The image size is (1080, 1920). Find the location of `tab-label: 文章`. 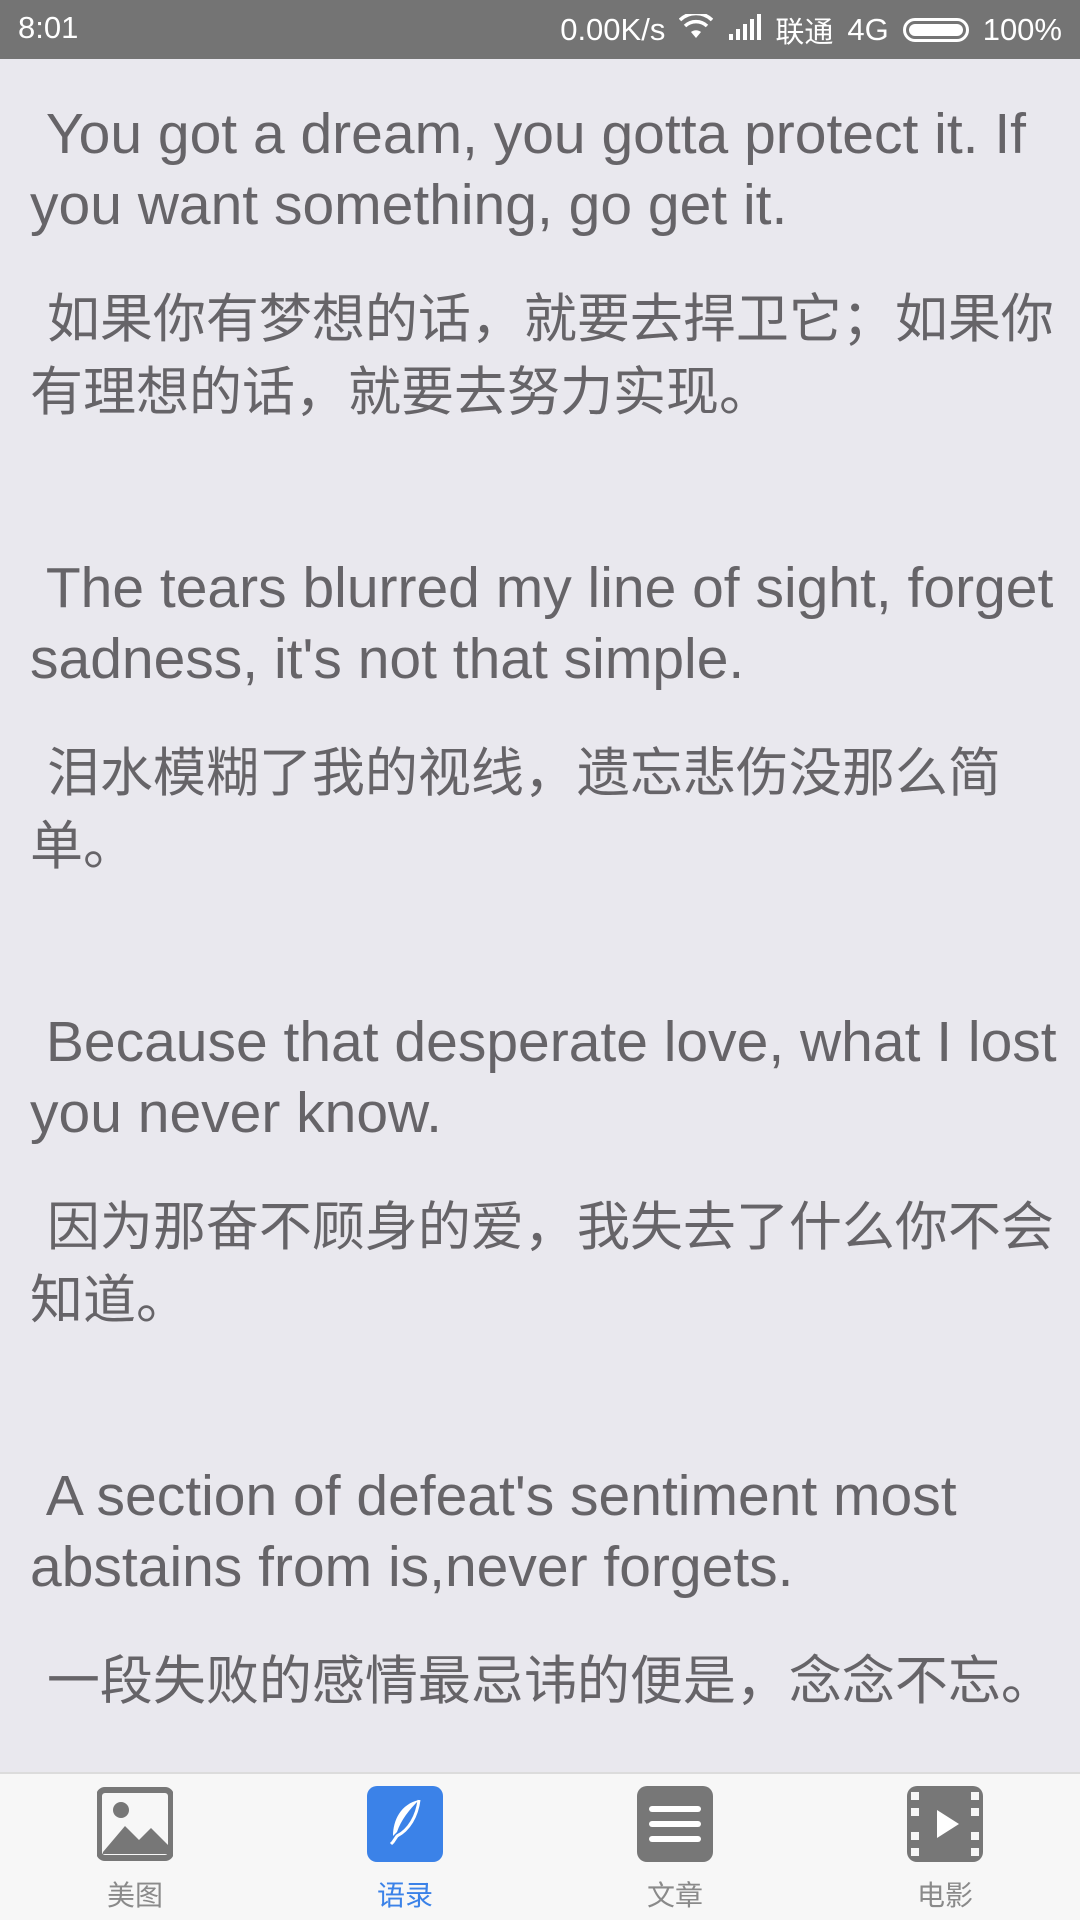

tab-label: 文章 is located at coordinates (674, 1895).